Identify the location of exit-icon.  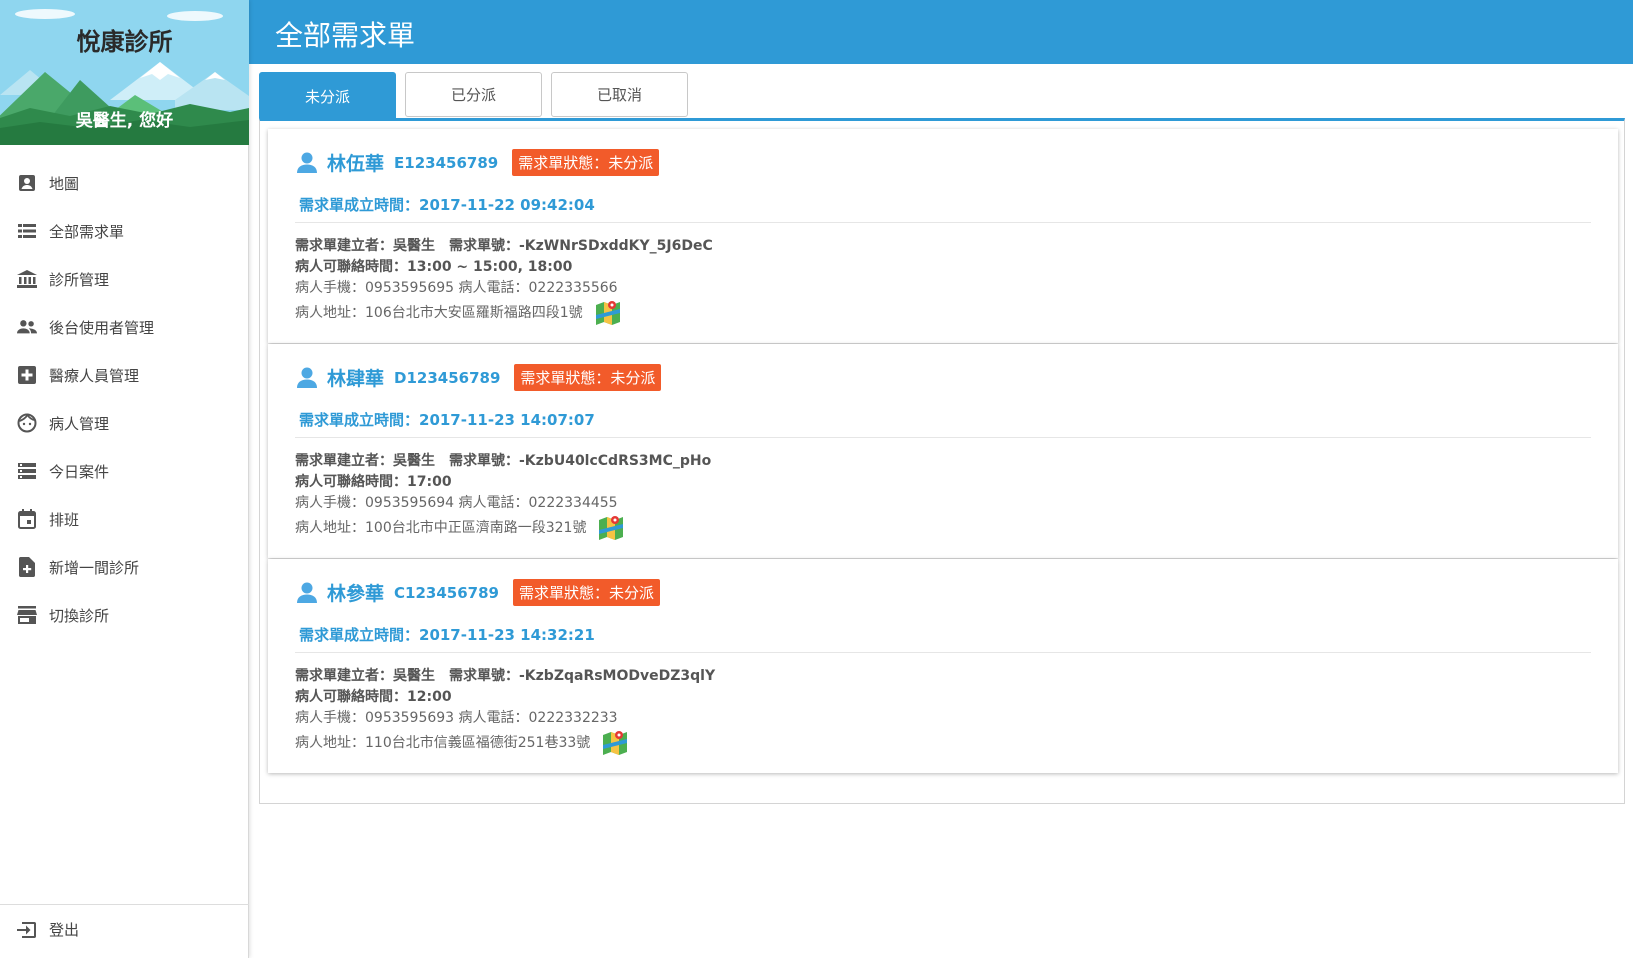
(27, 930).